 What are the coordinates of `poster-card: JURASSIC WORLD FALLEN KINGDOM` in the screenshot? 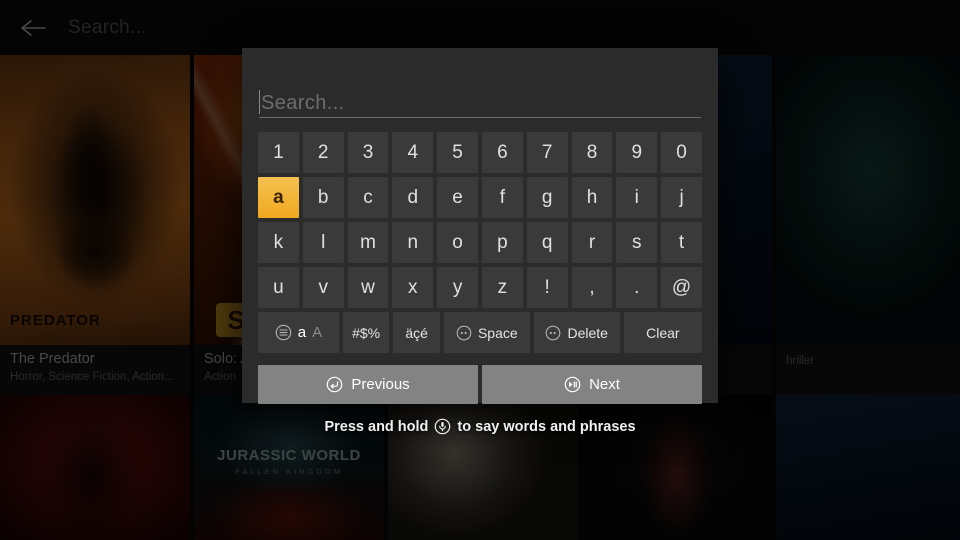 It's located at (289, 467).